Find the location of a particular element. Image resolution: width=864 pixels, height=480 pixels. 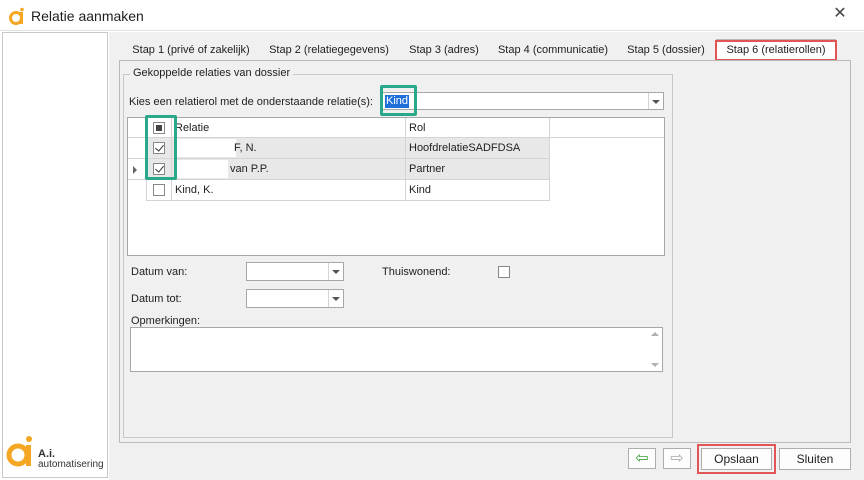

back-button: ⇦ is located at coordinates (642, 458).